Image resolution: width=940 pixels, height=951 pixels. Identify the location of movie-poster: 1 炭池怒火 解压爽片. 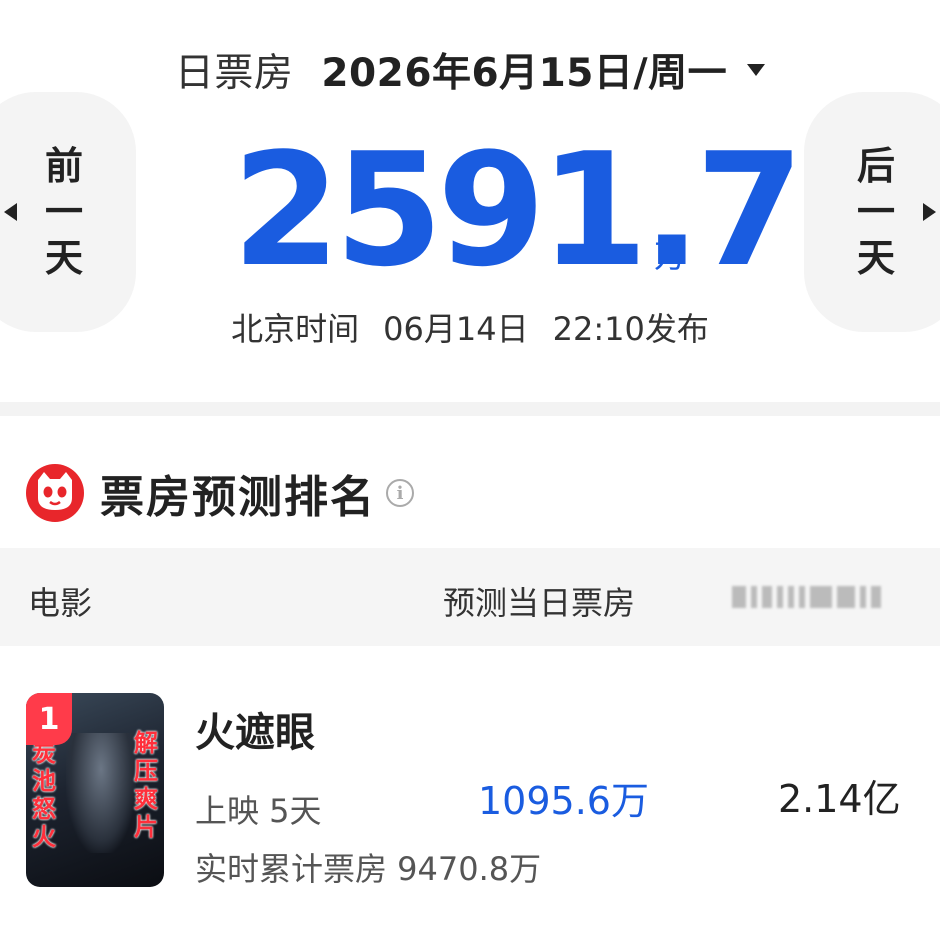
(95, 790).